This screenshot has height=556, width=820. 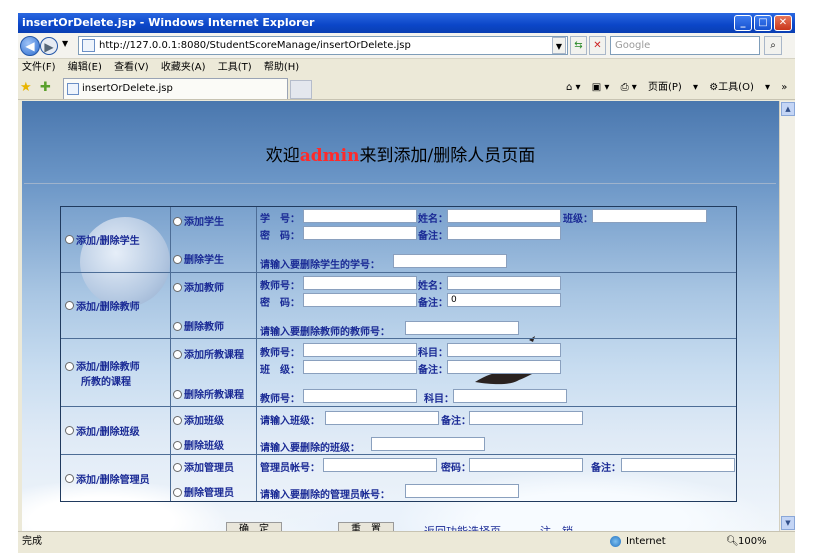 I want to click on student-class-input, so click(x=649, y=216).